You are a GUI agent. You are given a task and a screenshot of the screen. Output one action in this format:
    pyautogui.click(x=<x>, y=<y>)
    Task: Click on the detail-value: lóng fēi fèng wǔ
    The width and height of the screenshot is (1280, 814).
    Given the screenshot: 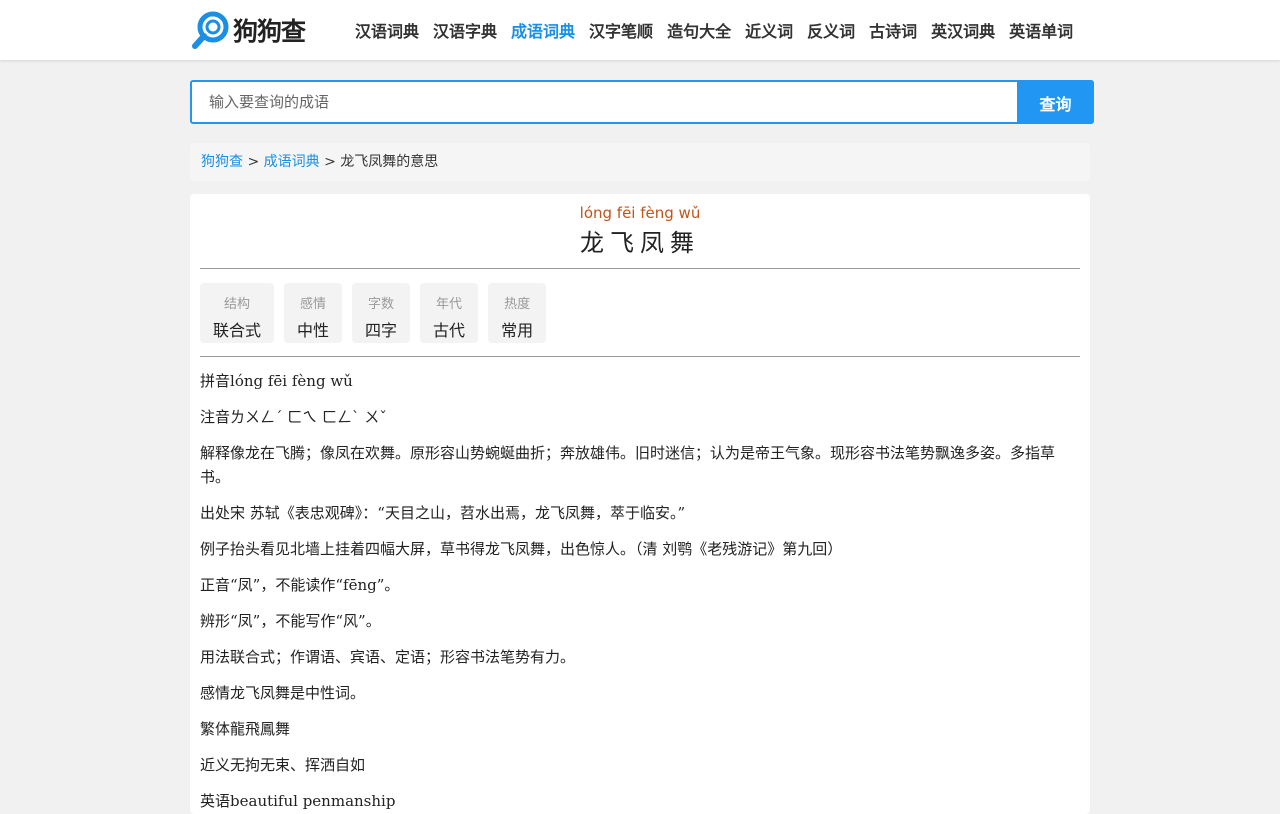 What is the action you would take?
    pyautogui.click(x=291, y=381)
    